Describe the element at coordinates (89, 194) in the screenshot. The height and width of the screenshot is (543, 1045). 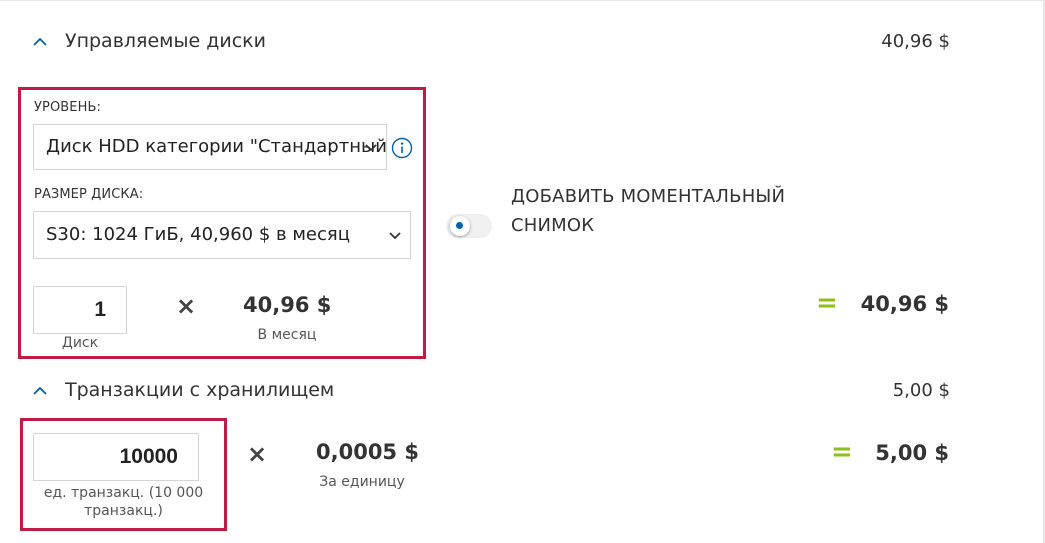
I see `disk-size-label: РАЗМЕР ДИСКА:` at that location.